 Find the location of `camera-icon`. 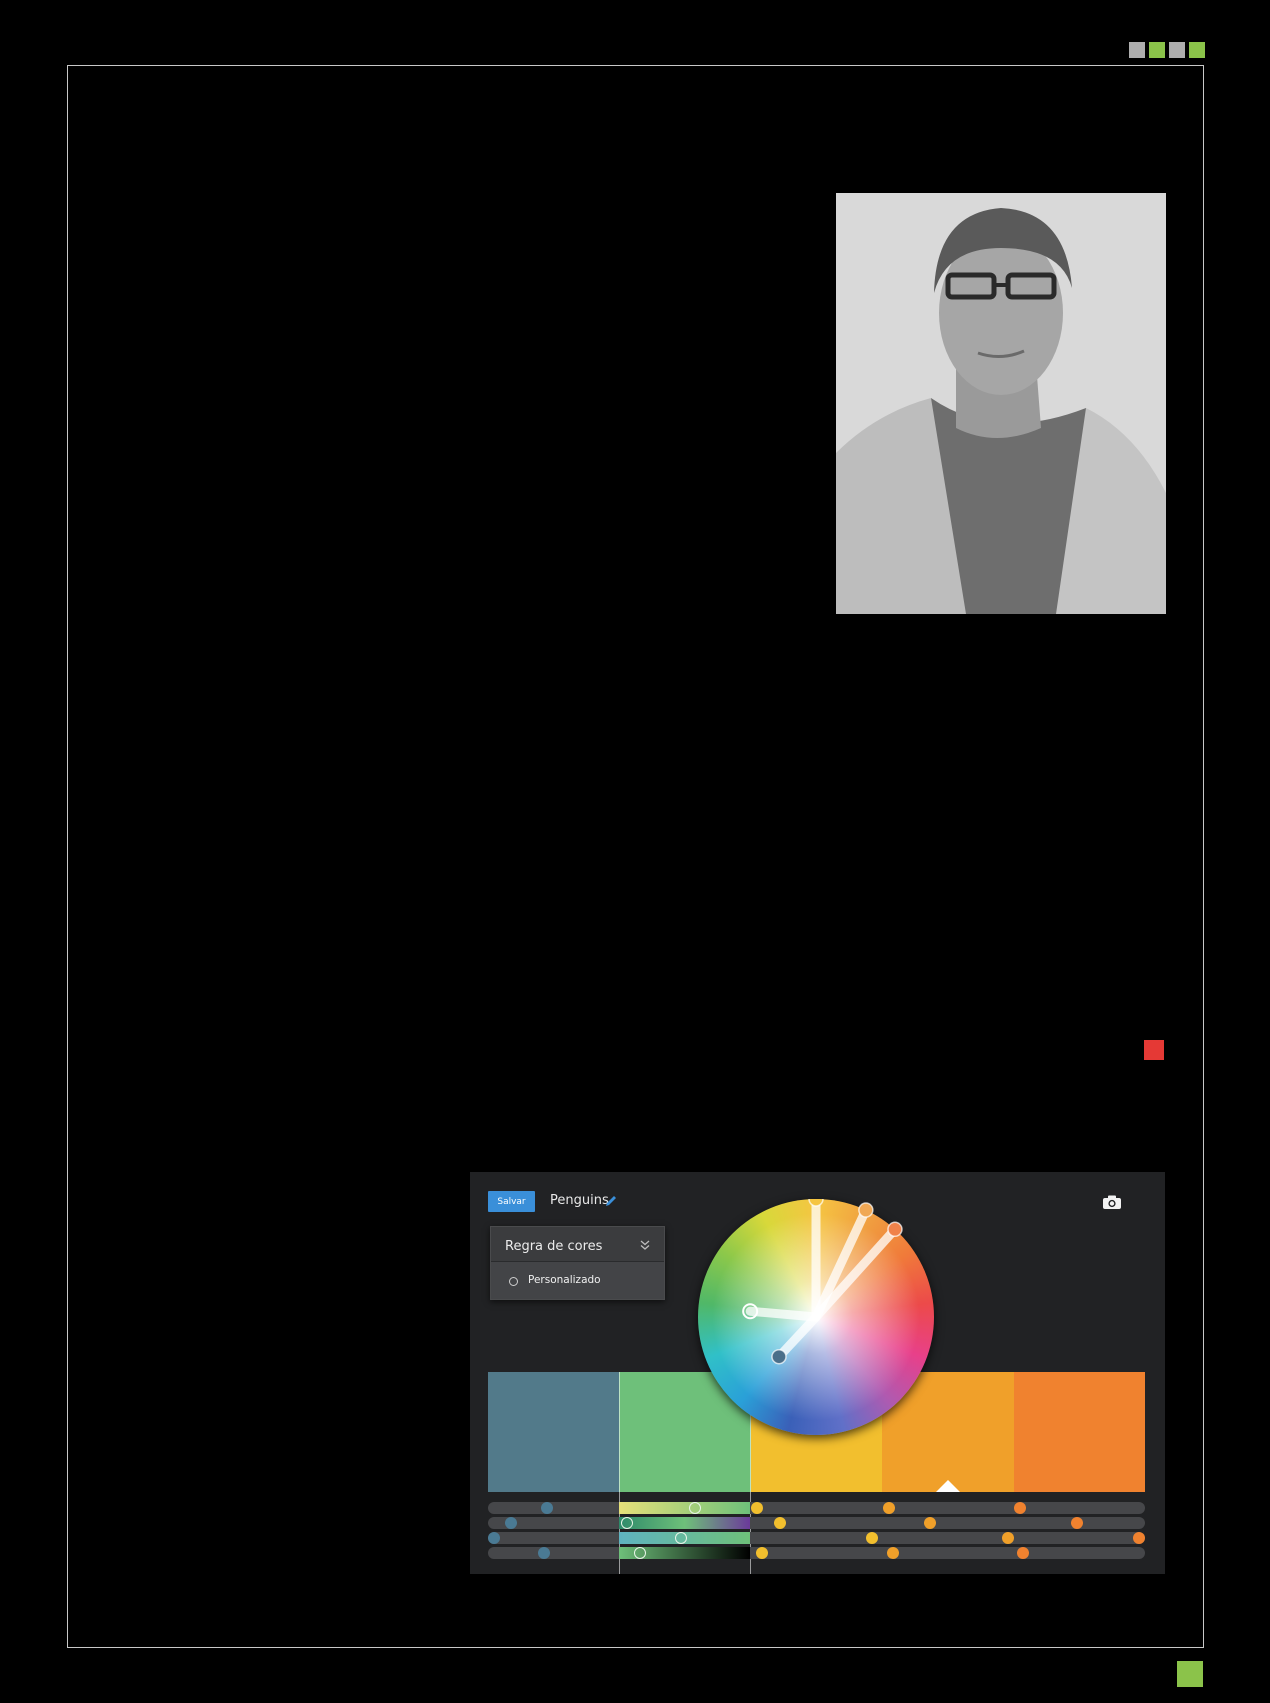

camera-icon is located at coordinates (1112, 1202).